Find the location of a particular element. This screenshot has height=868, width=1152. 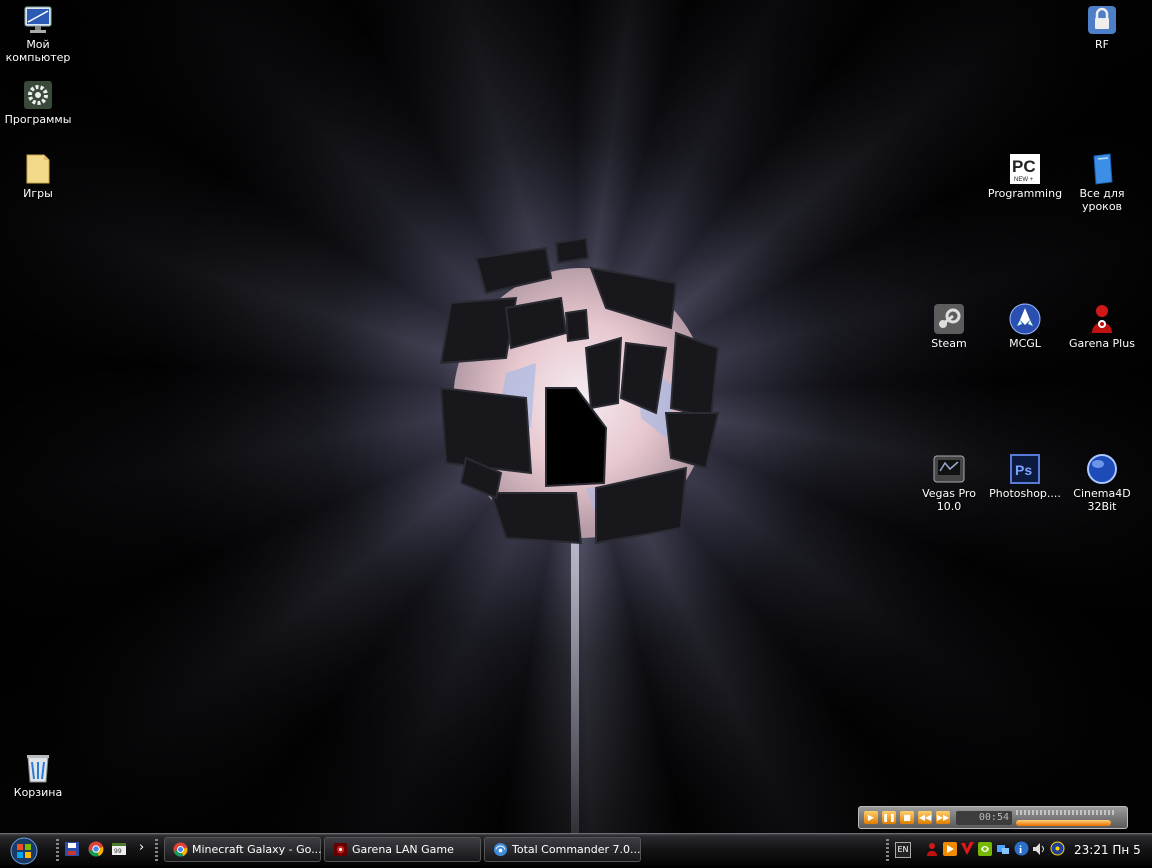

desktop-icon-label: Steam is located at coordinates (949, 343).